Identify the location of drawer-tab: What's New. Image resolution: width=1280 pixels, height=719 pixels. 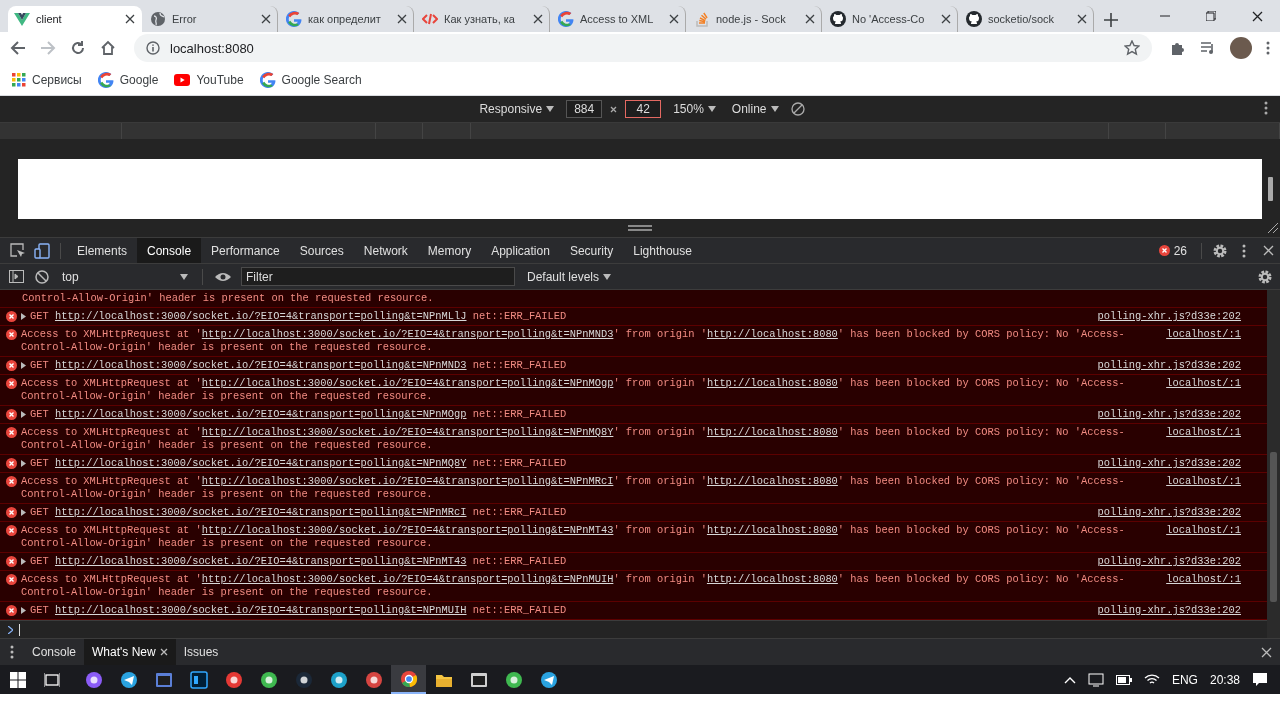
(130, 652).